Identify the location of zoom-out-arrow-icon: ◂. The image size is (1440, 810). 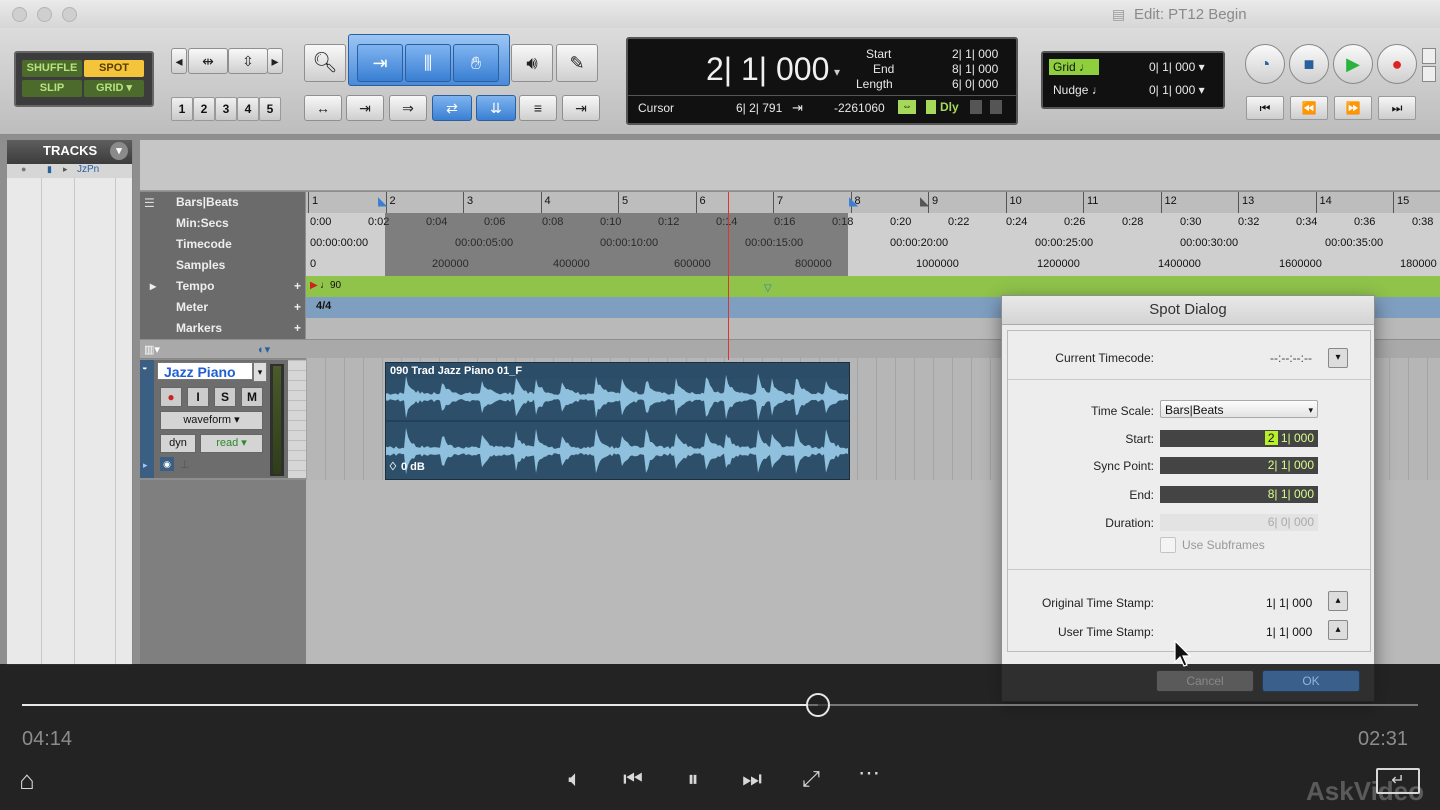
(179, 61).